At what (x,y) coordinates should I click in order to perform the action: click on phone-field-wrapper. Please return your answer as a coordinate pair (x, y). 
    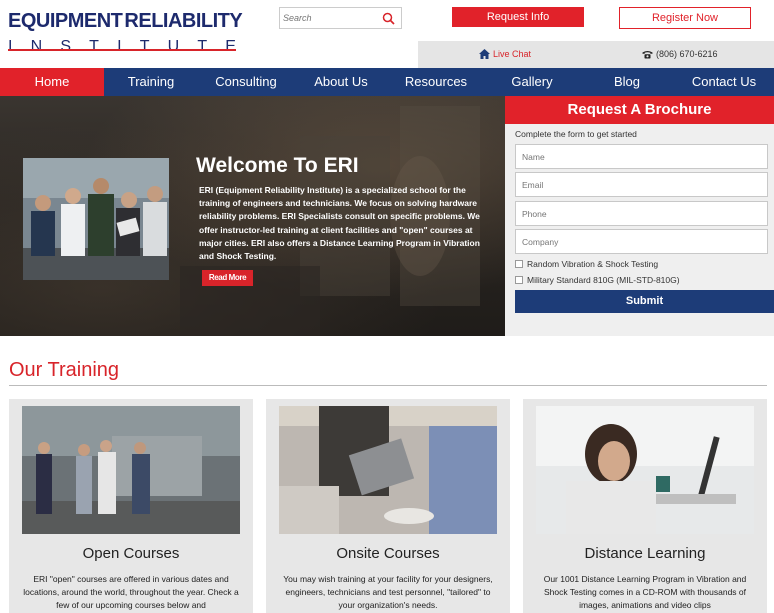
    Looking at the image, I should click on (641, 213).